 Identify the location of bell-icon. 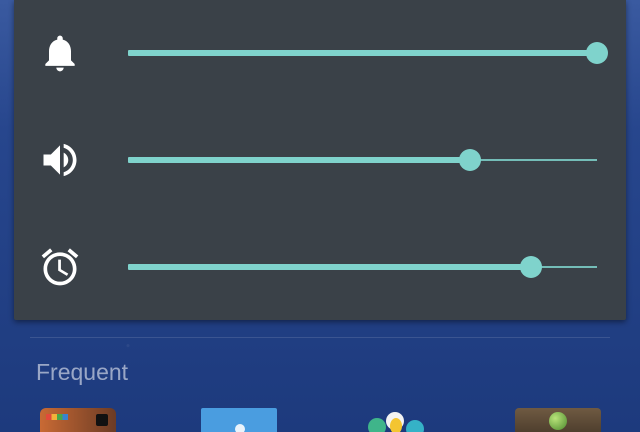
(60, 53).